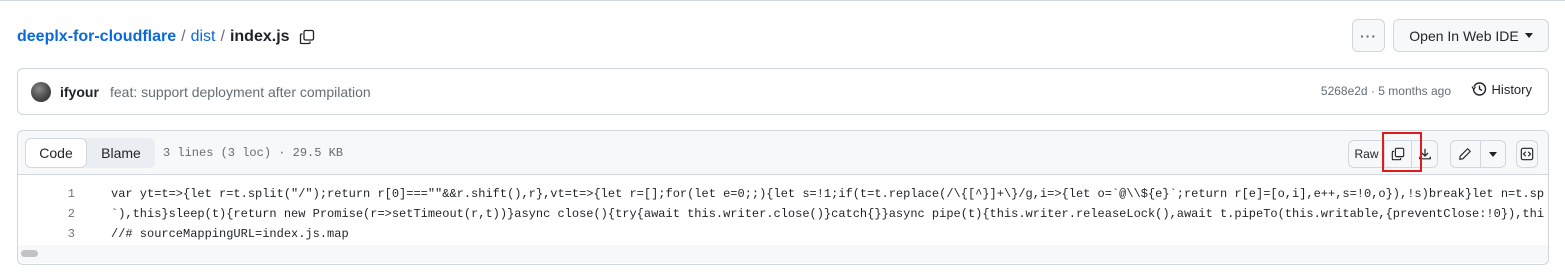  I want to click on edit-file-button, so click(1465, 154).